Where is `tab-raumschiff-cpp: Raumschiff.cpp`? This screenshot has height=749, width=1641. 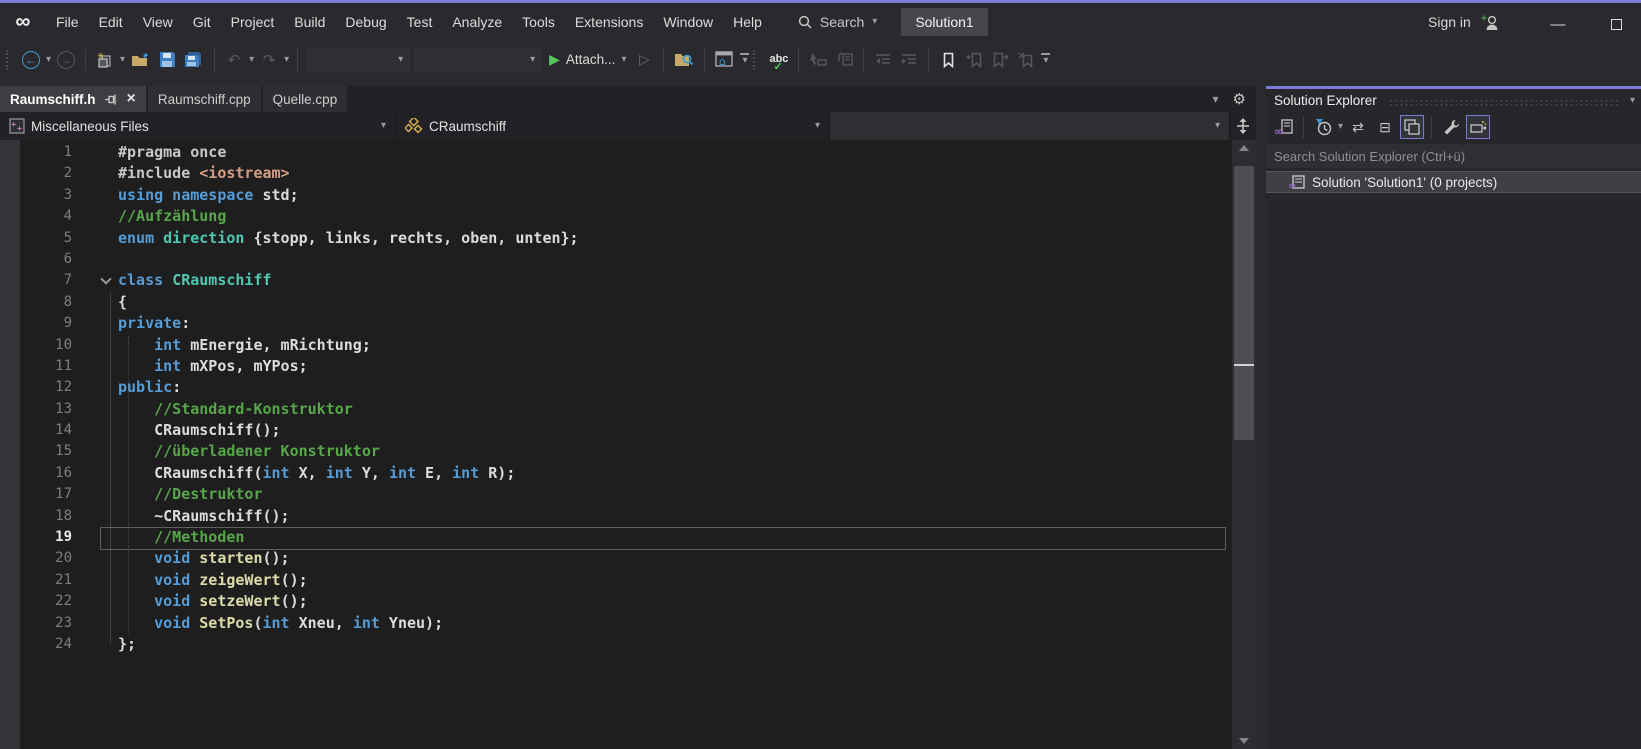 tab-raumschiff-cpp: Raumschiff.cpp is located at coordinates (204, 99).